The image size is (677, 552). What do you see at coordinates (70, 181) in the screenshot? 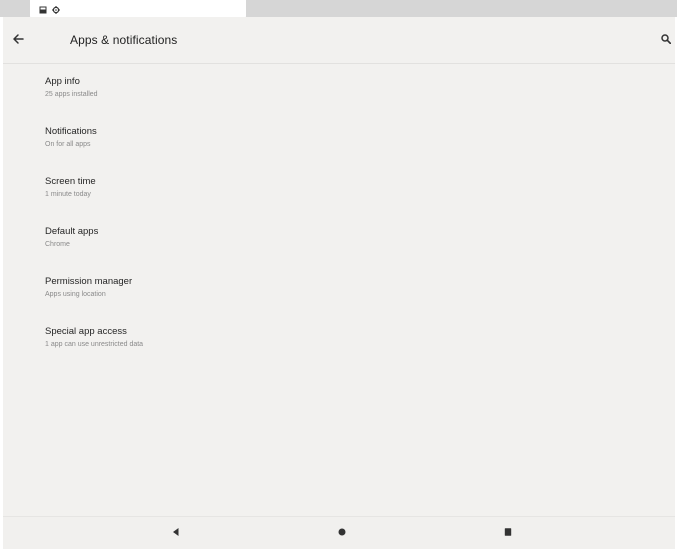
I see `setting-title: Screen time` at bounding box center [70, 181].